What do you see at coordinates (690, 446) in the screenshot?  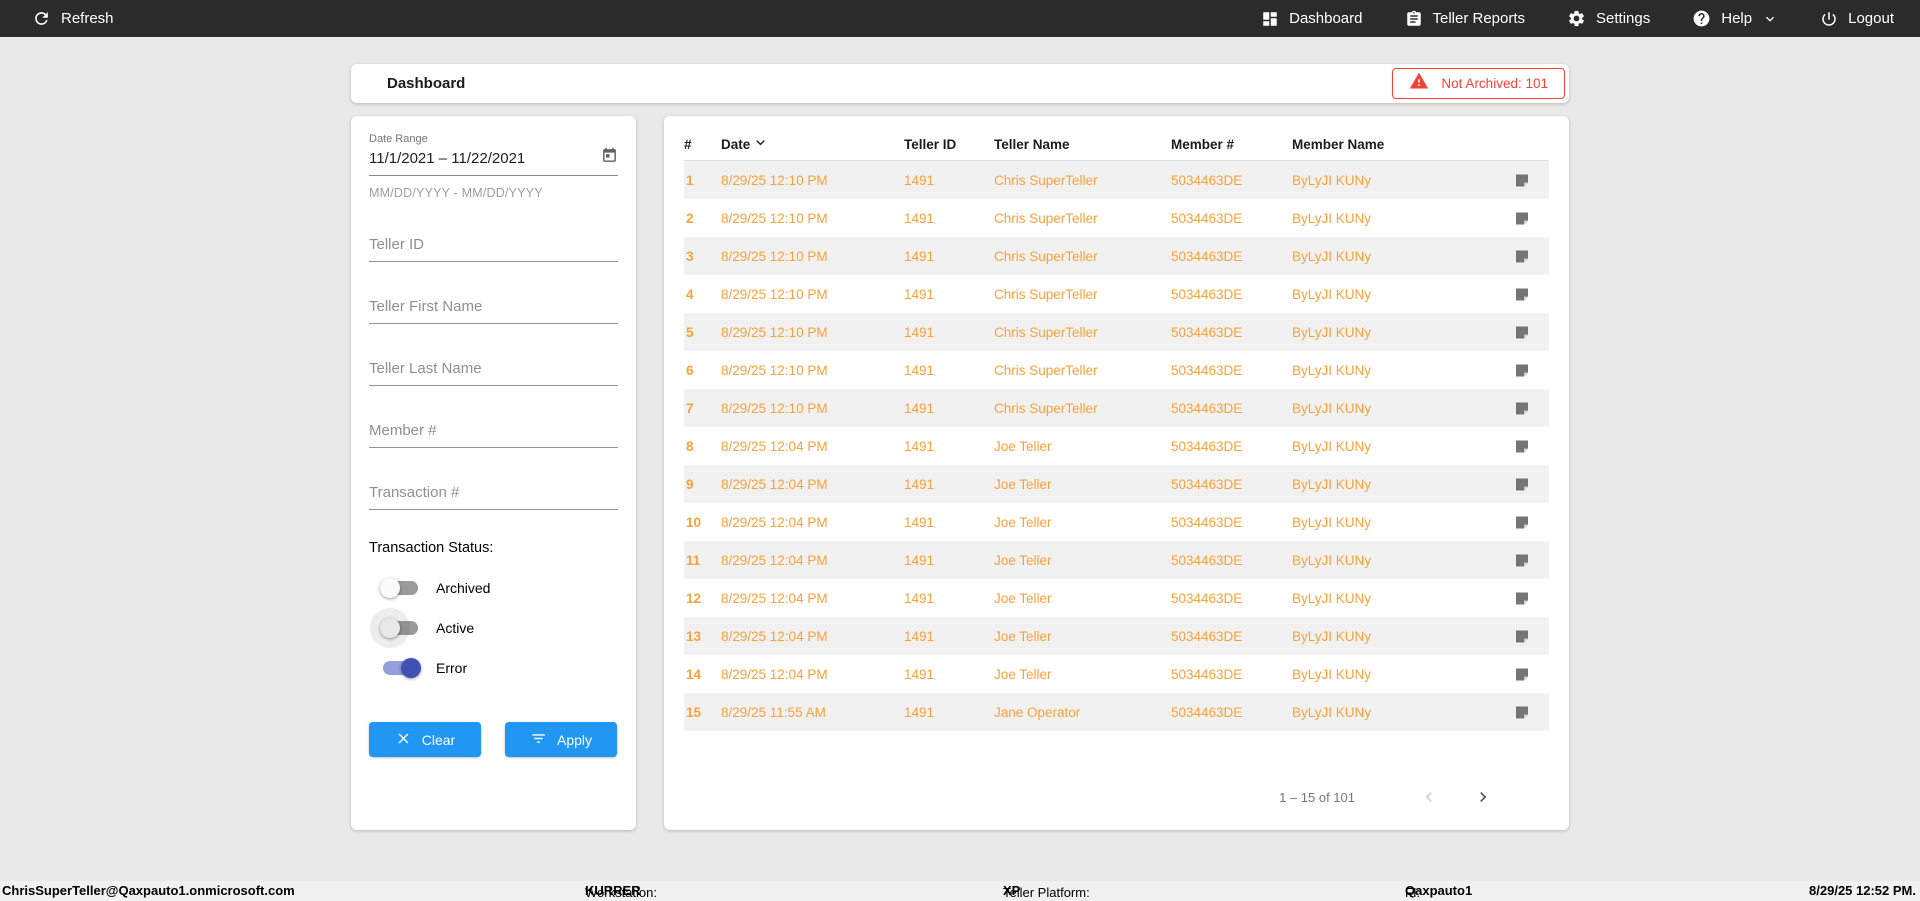 I see `cell-number: 8` at bounding box center [690, 446].